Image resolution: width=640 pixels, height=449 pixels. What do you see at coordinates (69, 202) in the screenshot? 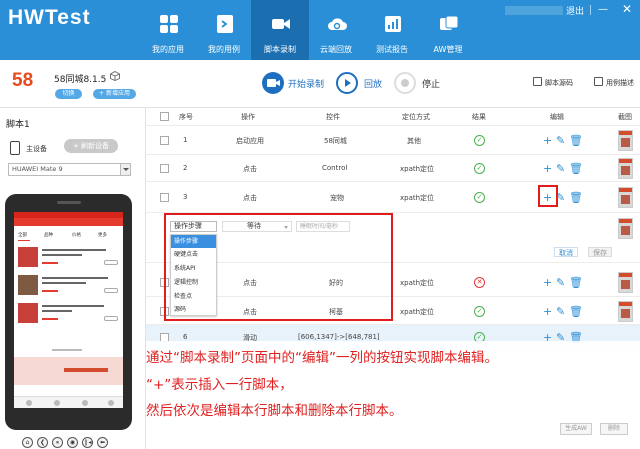
I see `phone-speaker` at bounding box center [69, 202].